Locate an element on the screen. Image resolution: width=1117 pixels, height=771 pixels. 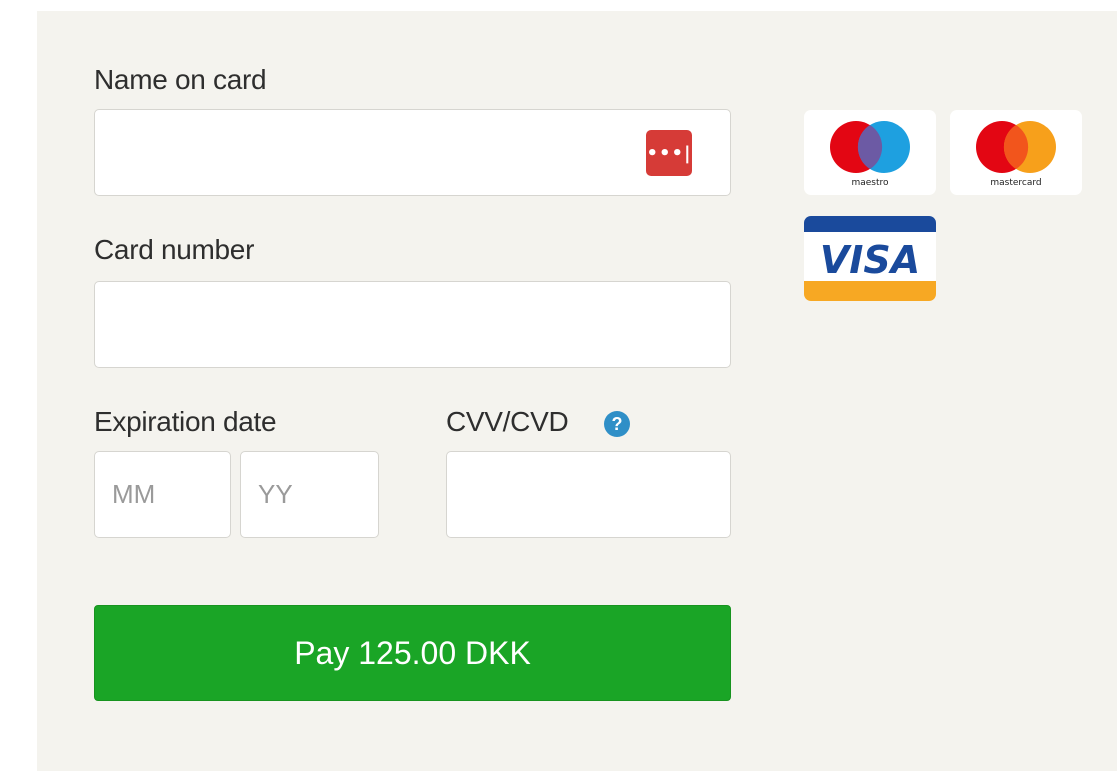
card-number-input is located at coordinates (412, 324).